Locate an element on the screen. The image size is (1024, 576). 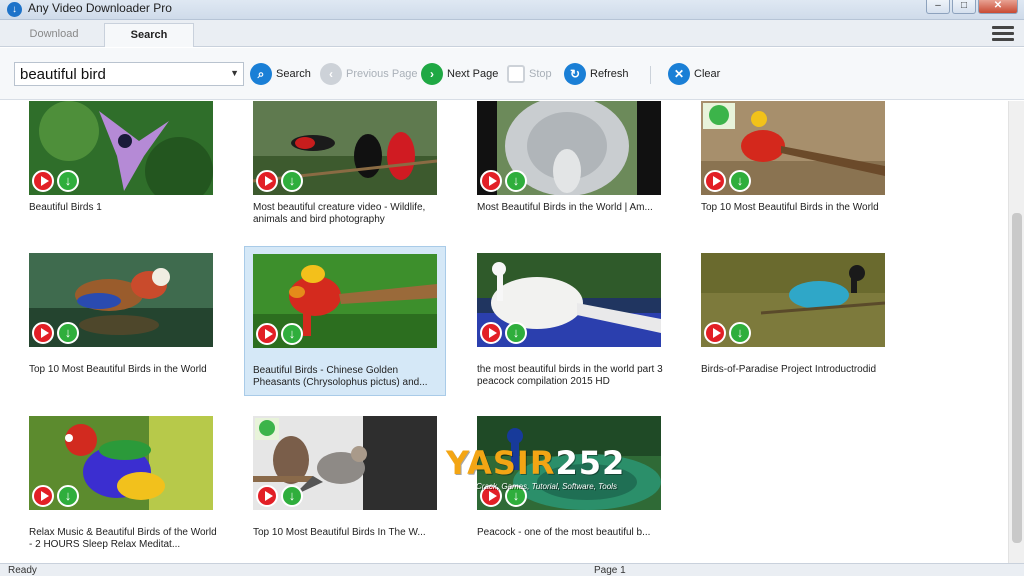
search-button-label: Search is located at coordinates (293, 74).